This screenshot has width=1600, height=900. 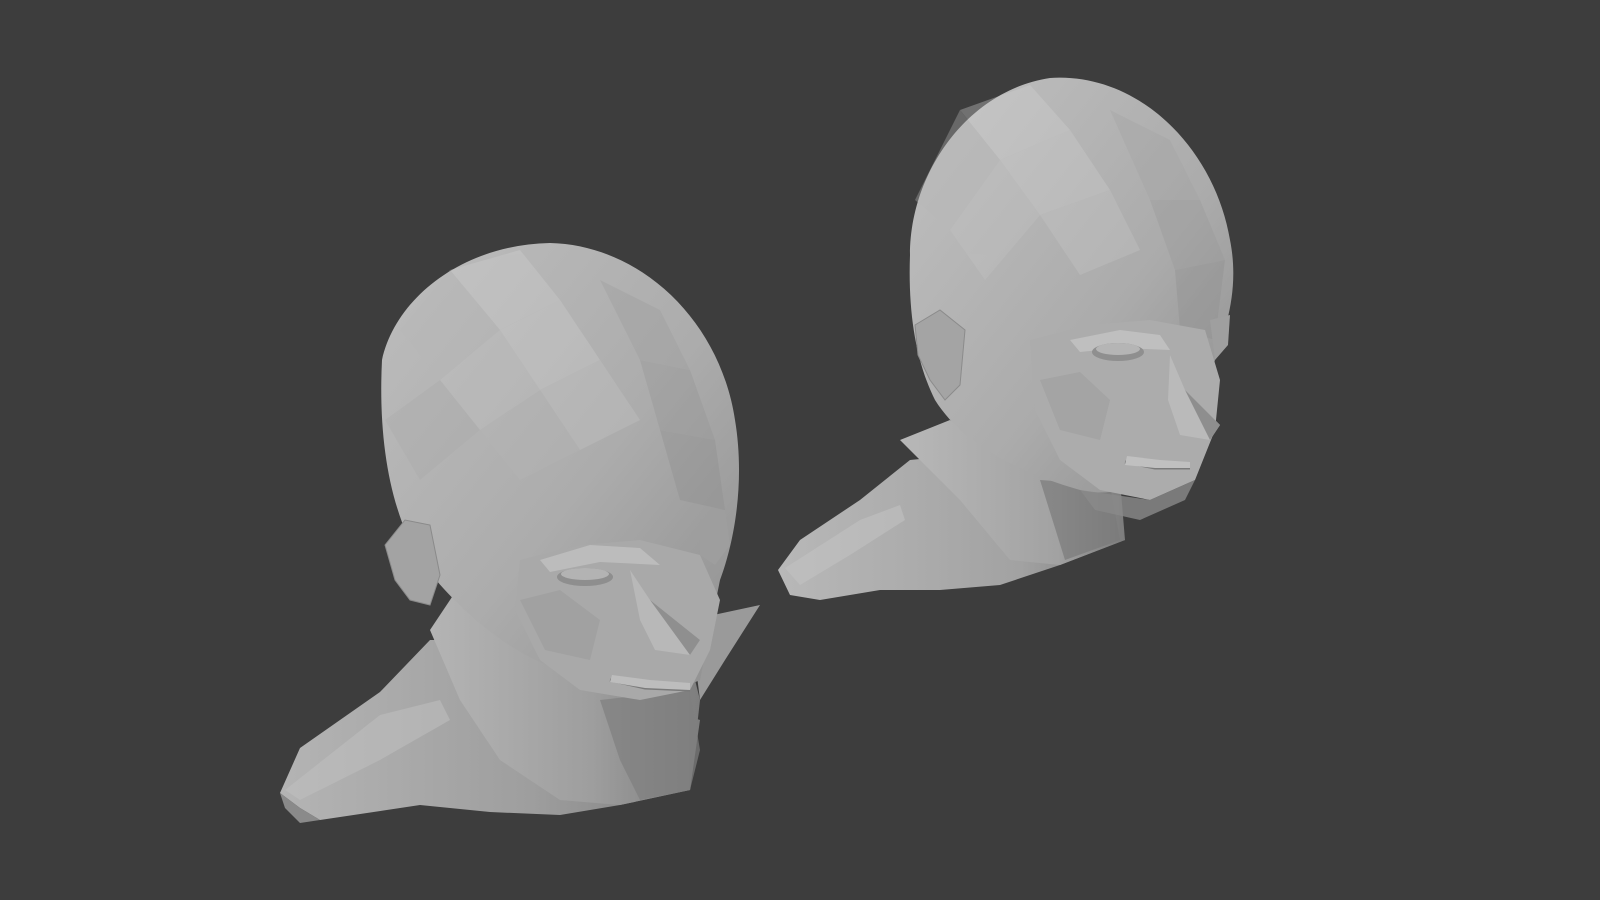 What do you see at coordinates (1118, 349) in the screenshot?
I see `right-eyelid` at bounding box center [1118, 349].